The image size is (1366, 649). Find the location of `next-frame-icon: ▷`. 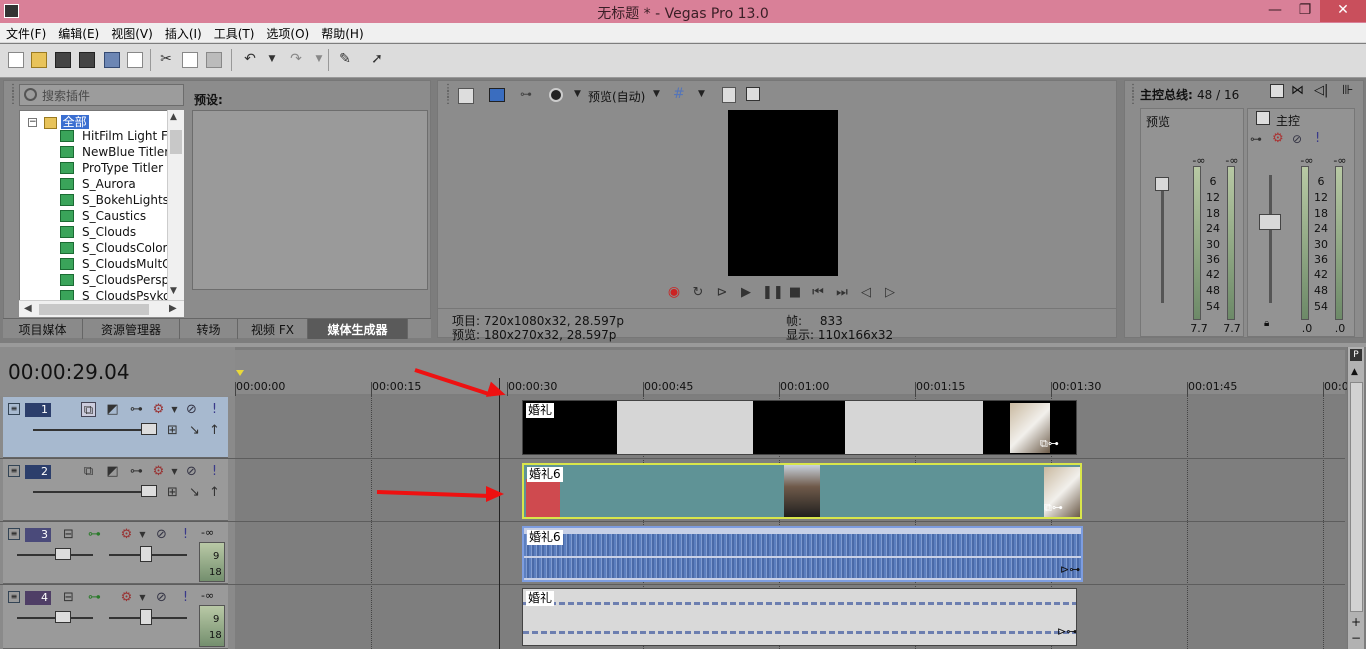

next-frame-icon: ▷ is located at coordinates (890, 293).